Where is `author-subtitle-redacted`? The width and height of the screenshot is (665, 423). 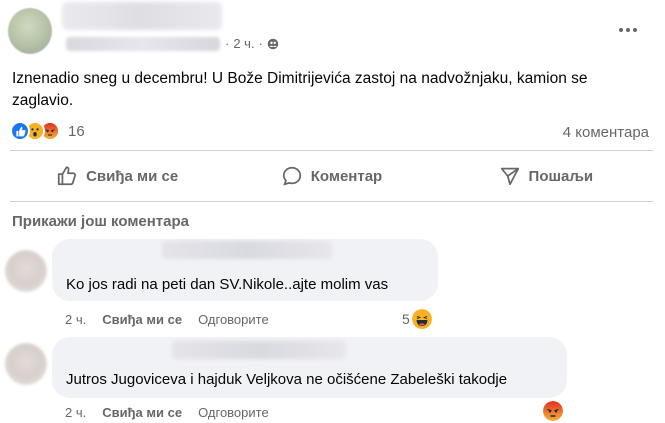 author-subtitle-redacted is located at coordinates (143, 44).